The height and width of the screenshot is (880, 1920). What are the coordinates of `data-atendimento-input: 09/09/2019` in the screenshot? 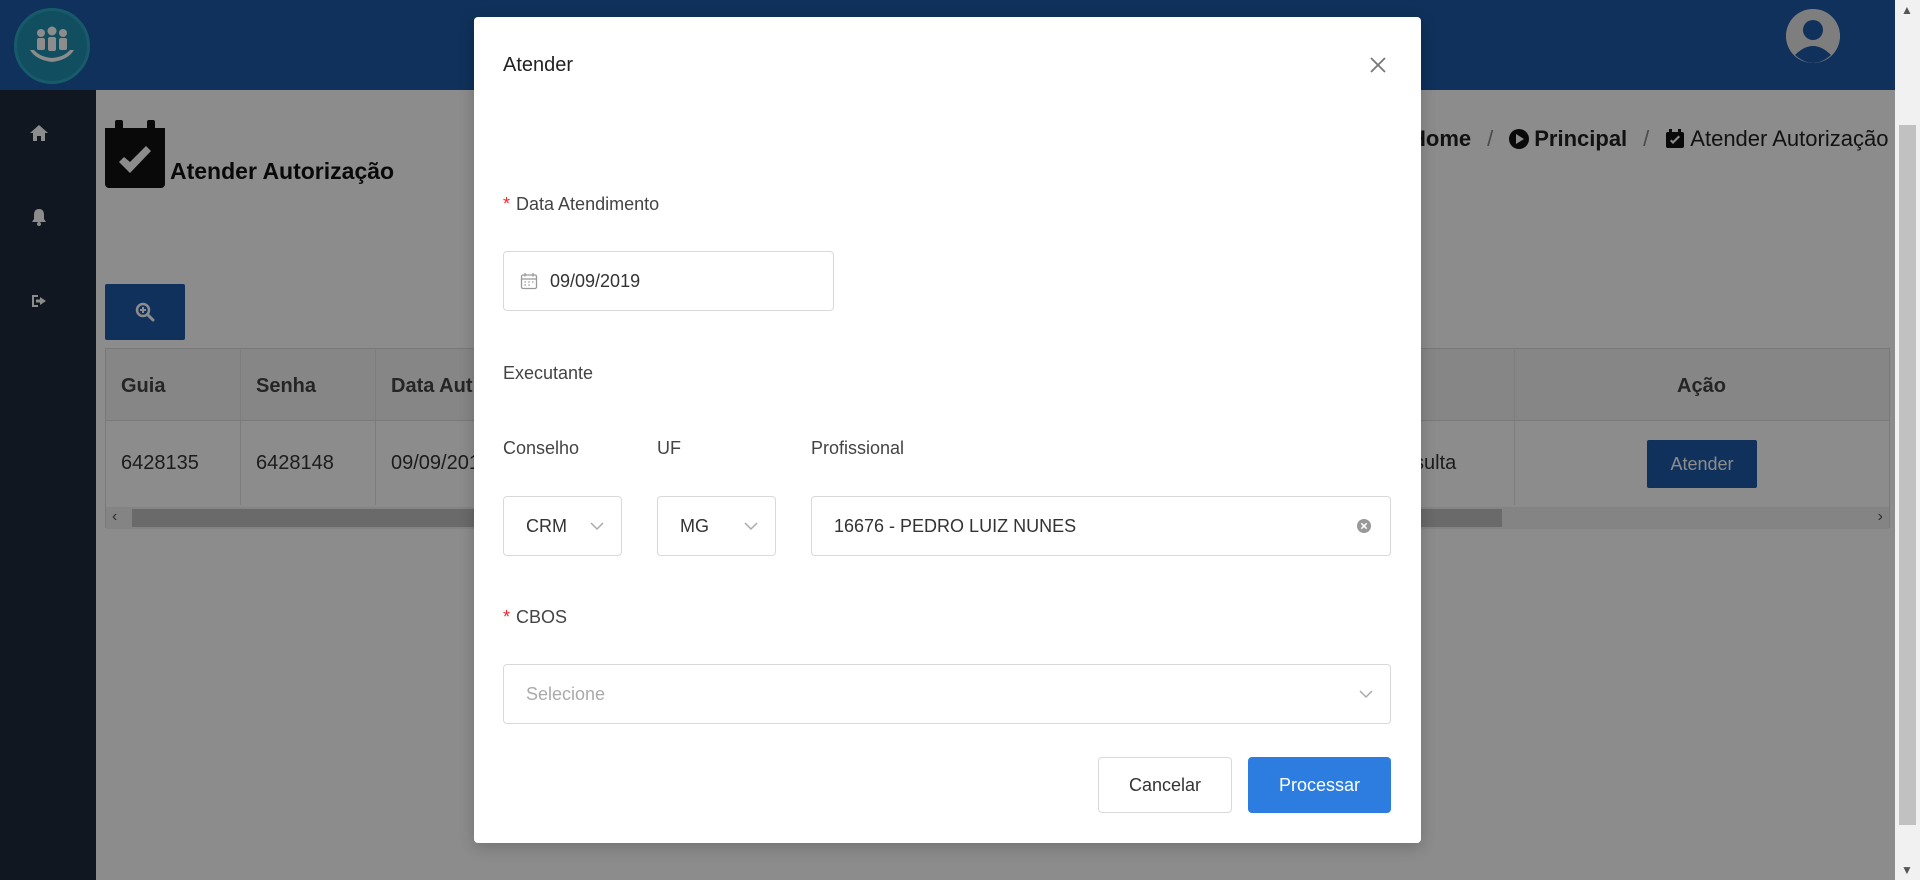 It's located at (668, 281).